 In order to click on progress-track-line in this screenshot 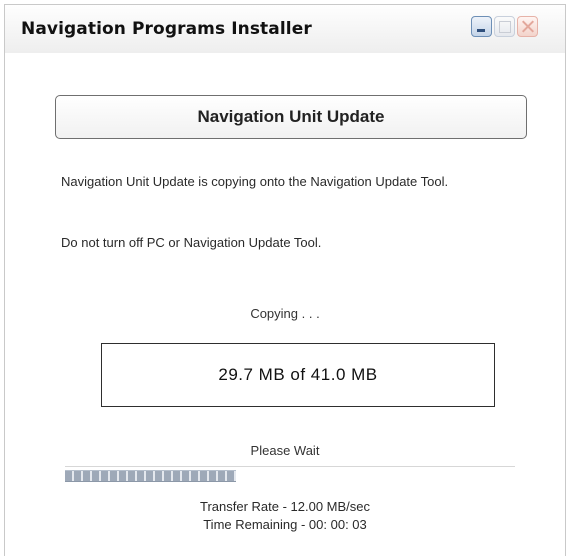, I will do `click(290, 466)`.